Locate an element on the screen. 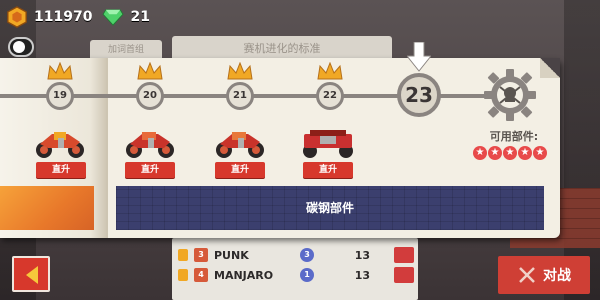 Image resolution: width=600 pixels, height=300 pixels. parts-star-rating: ★ ★ ★ ★ ★ is located at coordinates (510, 153).